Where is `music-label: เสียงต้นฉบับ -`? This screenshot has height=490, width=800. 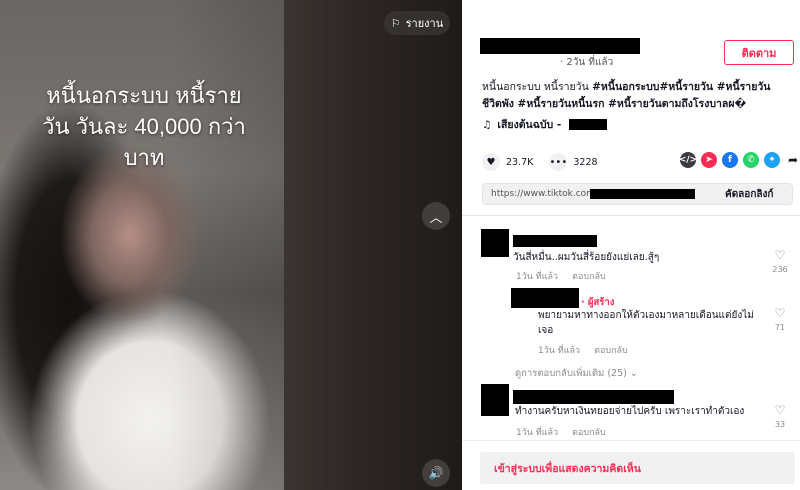 music-label: เสียงต้นฉบับ - is located at coordinates (529, 125).